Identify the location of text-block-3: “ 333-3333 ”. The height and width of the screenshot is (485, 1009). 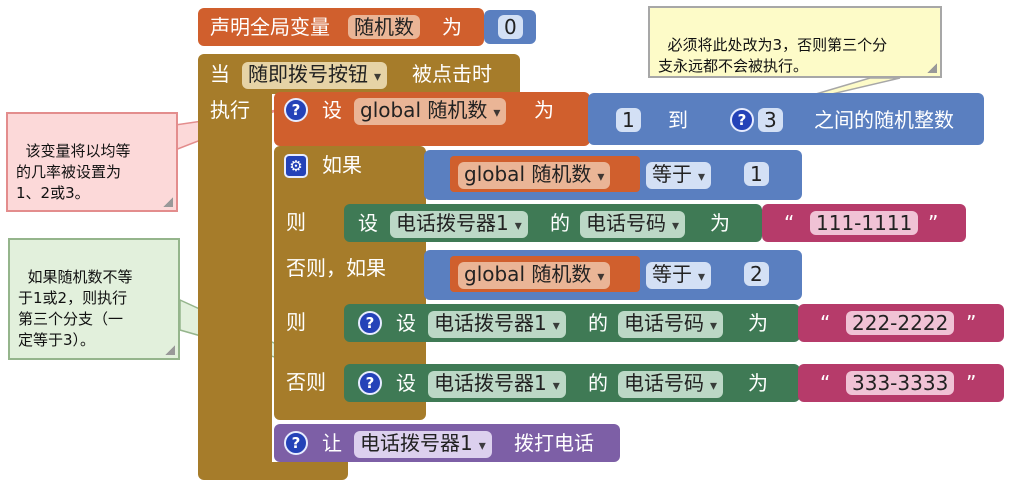
(901, 383).